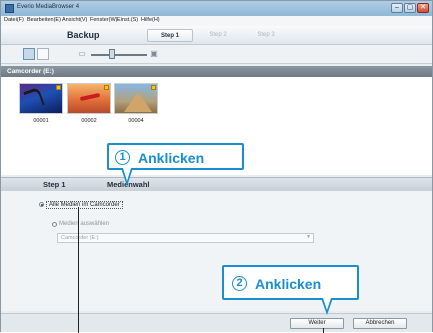 This screenshot has width=433, height=333. Describe the element at coordinates (216, 322) in the screenshot. I see `footer-bar: Weiter Abbrechen` at that location.